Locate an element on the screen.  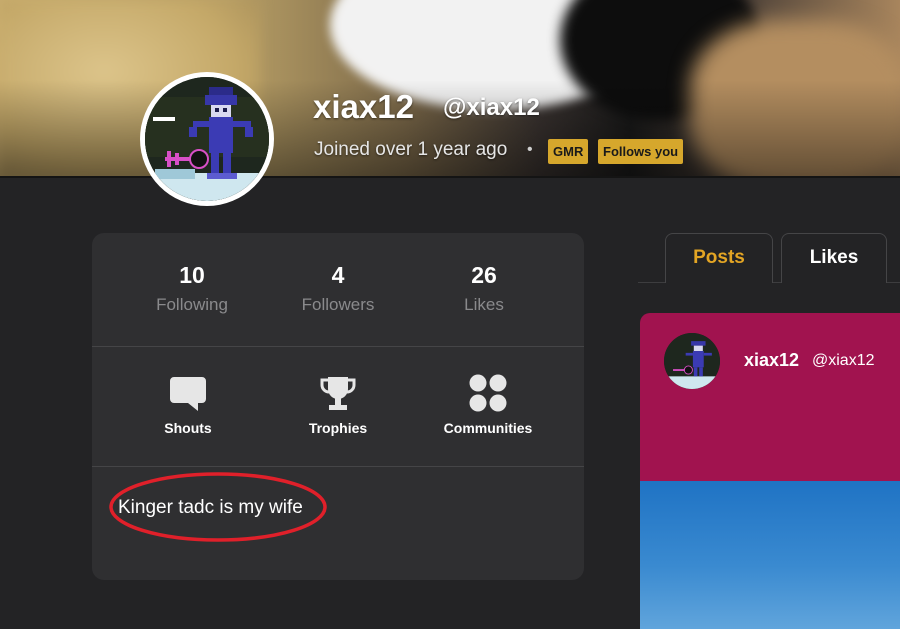
stat-followers: 4 Followers is located at coordinates (338, 288).